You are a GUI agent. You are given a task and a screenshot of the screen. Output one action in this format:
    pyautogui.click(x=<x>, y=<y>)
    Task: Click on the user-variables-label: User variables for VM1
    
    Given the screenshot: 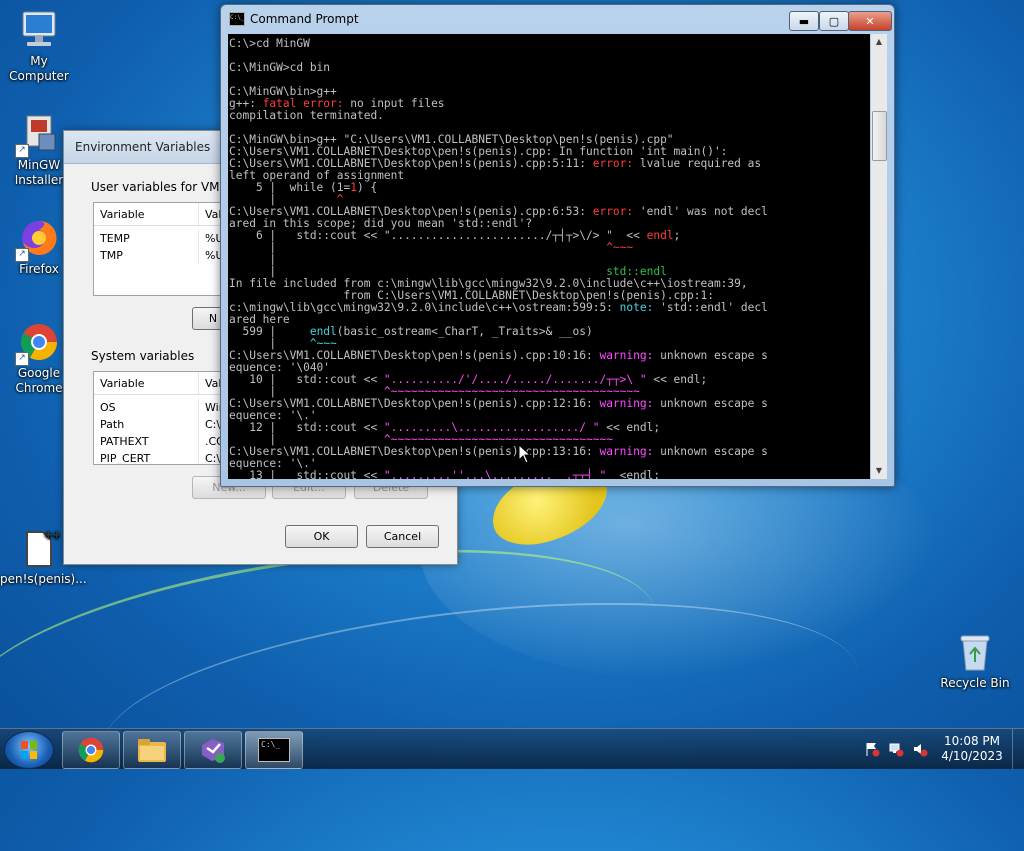 What is the action you would take?
    pyautogui.click(x=159, y=187)
    